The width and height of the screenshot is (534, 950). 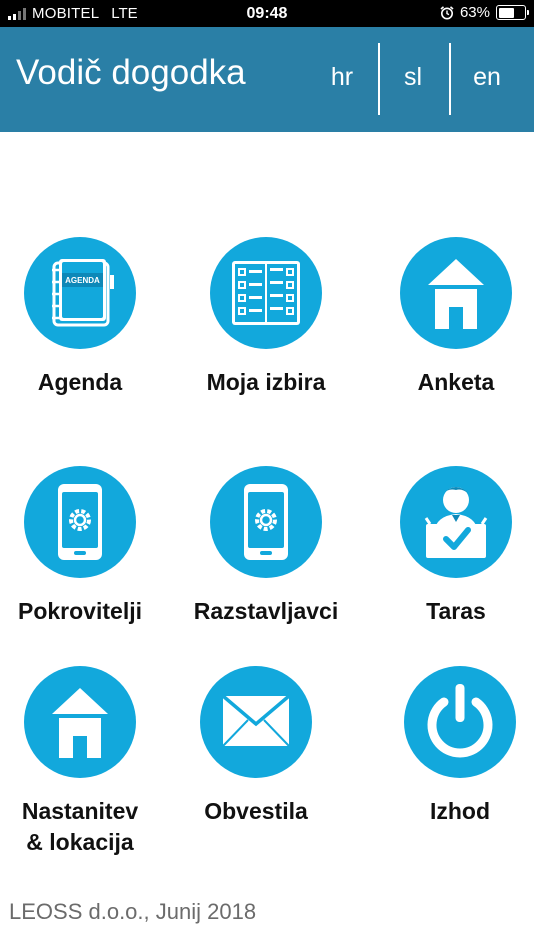 I want to click on menu-item-anketa: Anketa, so click(x=452, y=317).